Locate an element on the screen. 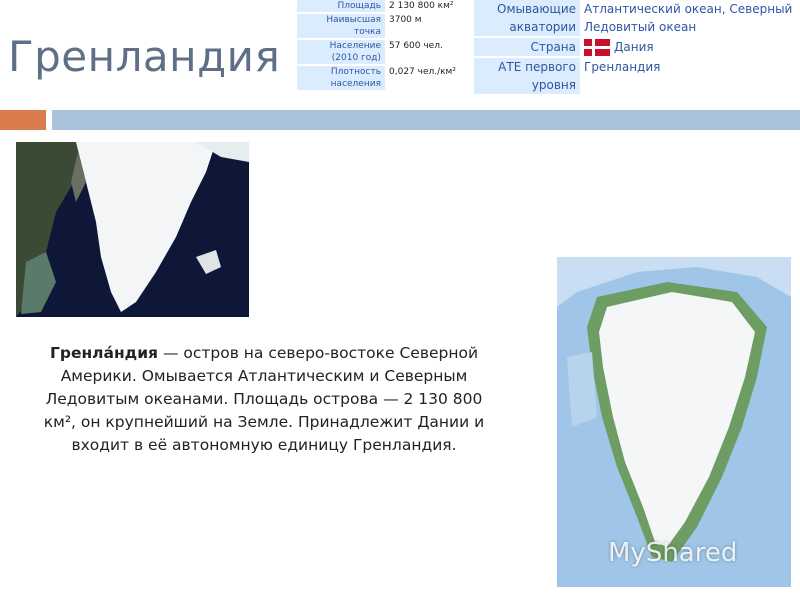  description-term: Гренла́ндия is located at coordinates (104, 353).